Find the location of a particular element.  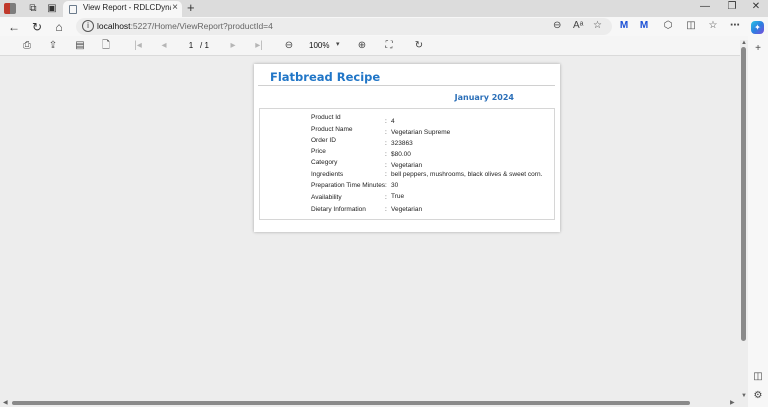

fit-page-icon: ⛶ is located at coordinates (389, 46).